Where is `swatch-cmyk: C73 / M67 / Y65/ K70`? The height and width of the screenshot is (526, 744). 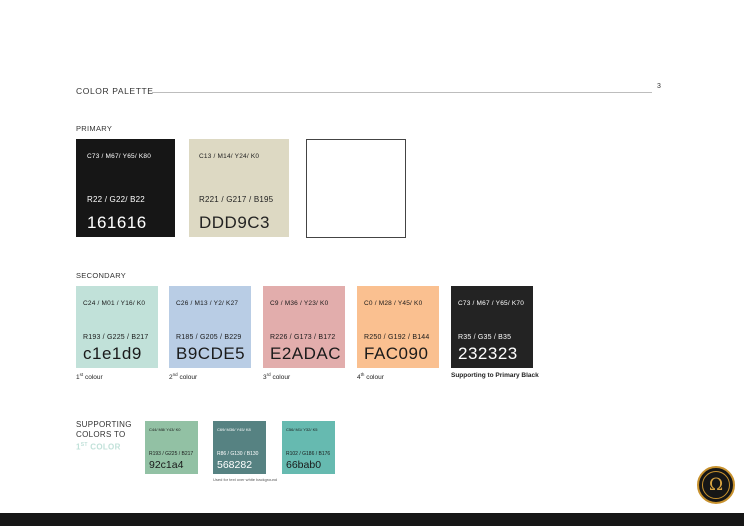 swatch-cmyk: C73 / M67 / Y65/ K70 is located at coordinates (491, 303).